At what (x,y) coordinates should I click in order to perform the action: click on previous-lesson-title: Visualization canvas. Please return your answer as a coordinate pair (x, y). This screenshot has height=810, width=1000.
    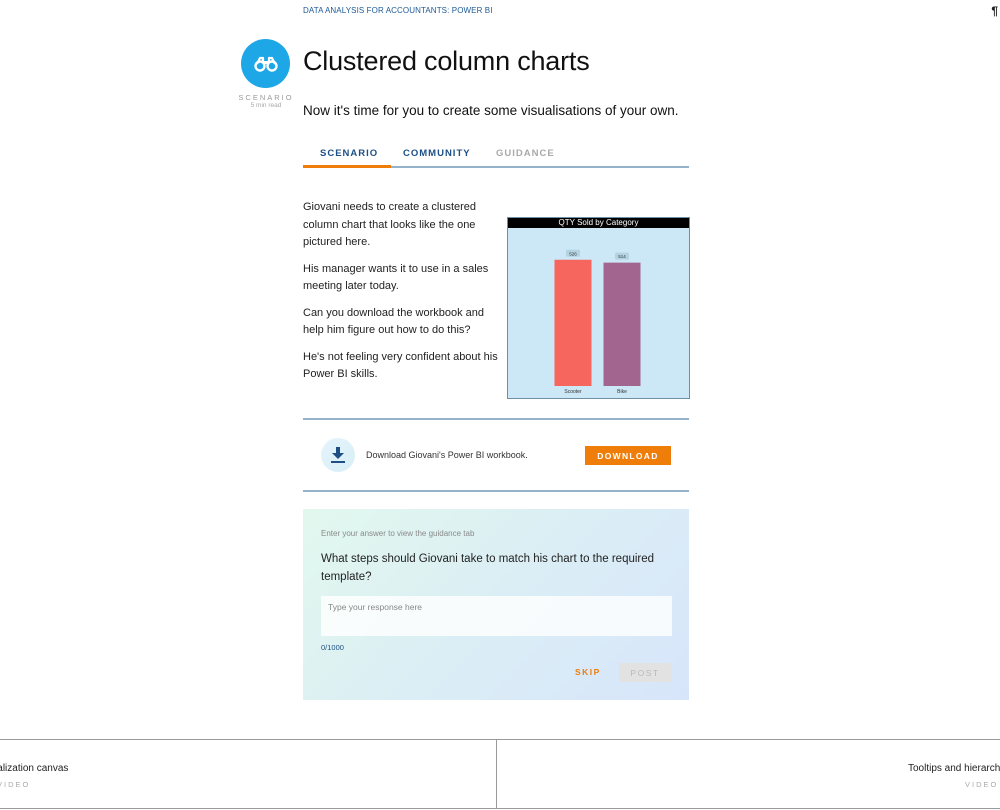
    Looking at the image, I should click on (34, 768).